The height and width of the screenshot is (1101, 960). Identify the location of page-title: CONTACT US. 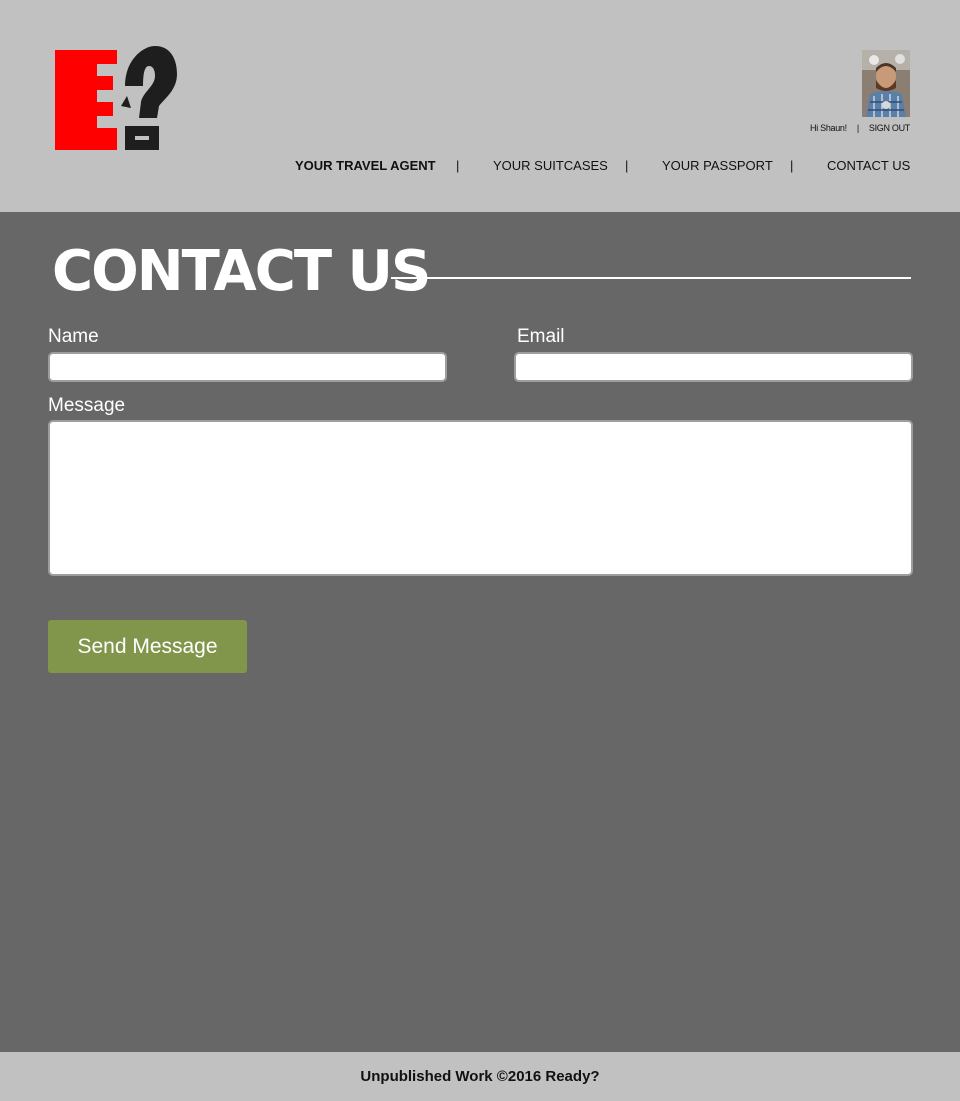
(241, 271).